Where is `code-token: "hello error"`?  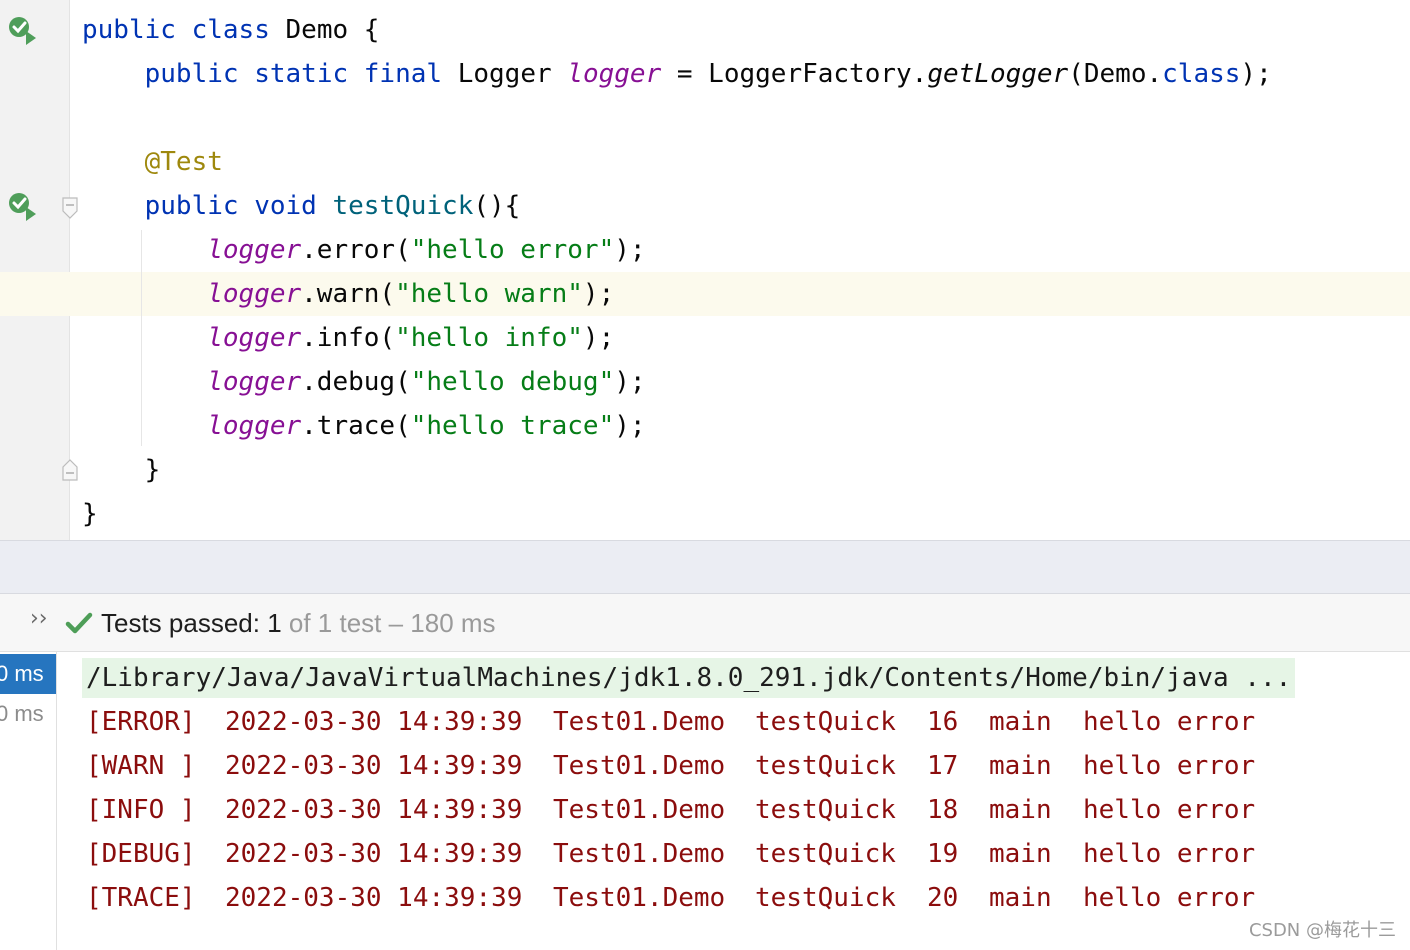
code-token: "hello error" is located at coordinates (512, 250).